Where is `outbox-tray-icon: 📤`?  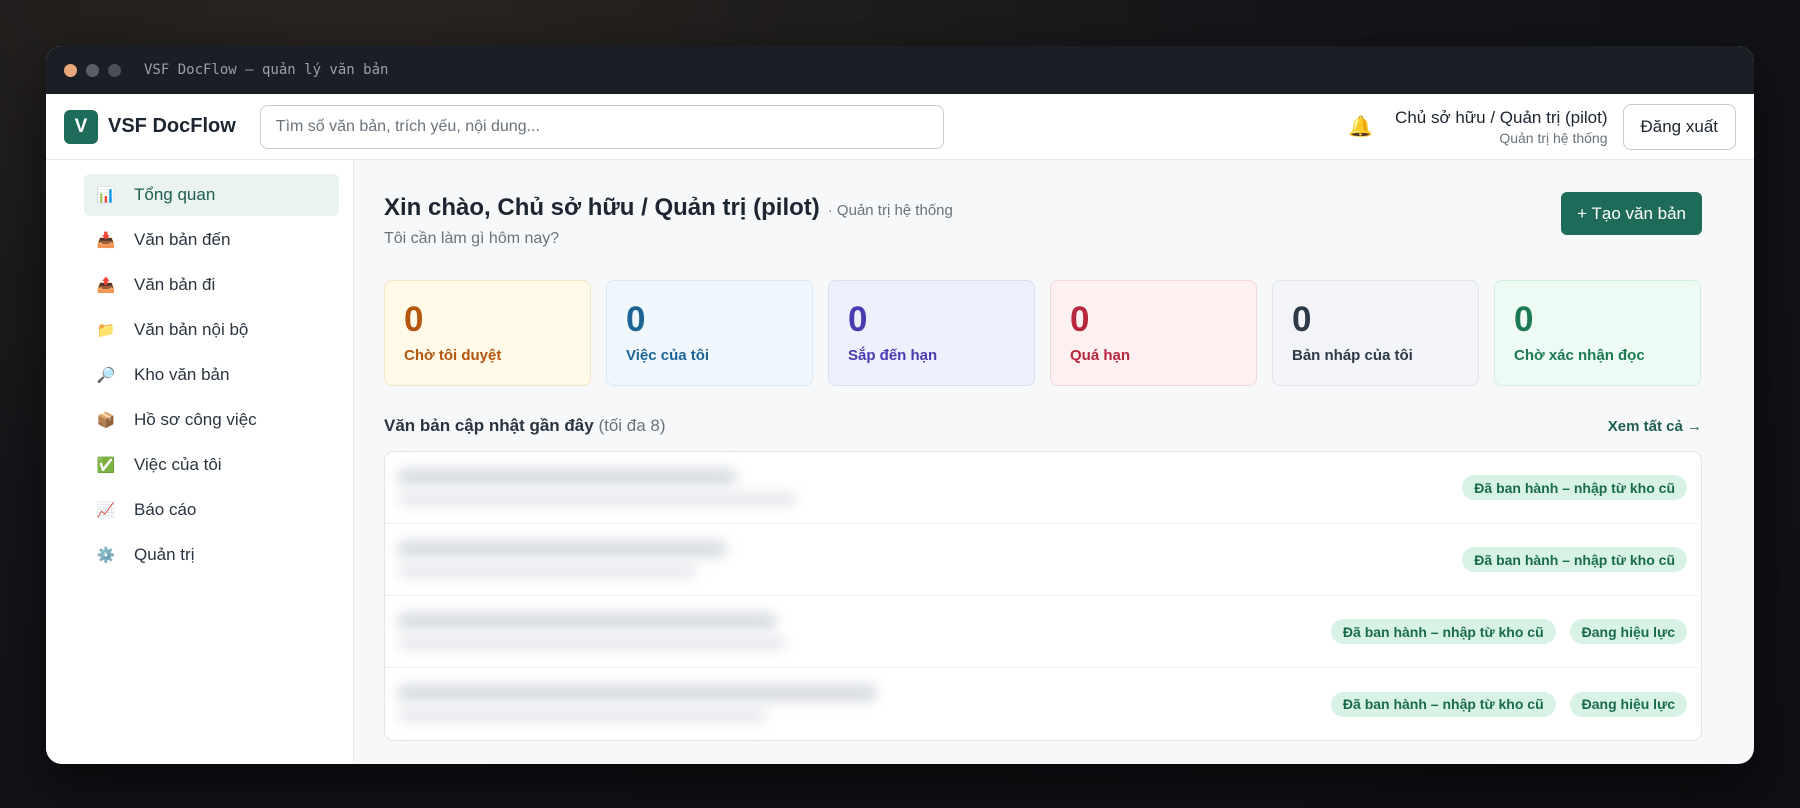
outbox-tray-icon: 📤 is located at coordinates (106, 285).